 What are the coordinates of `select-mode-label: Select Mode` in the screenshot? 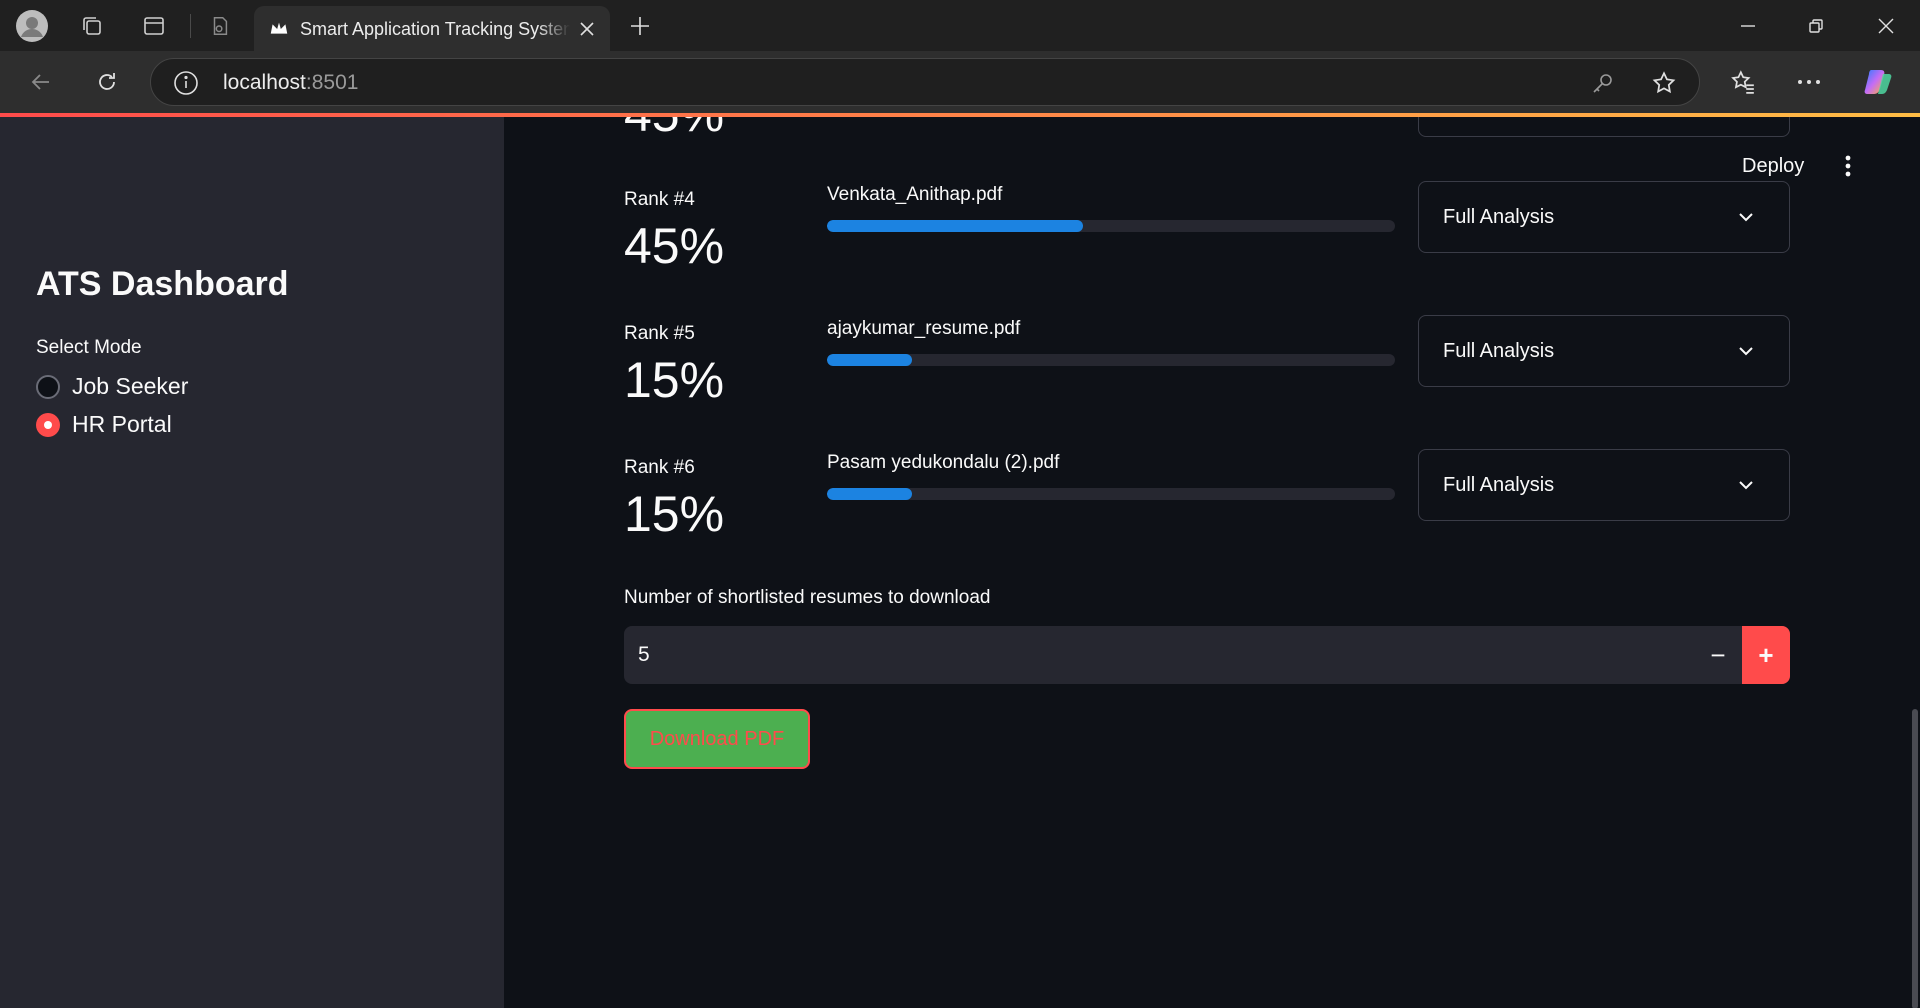 It's located at (89, 347).